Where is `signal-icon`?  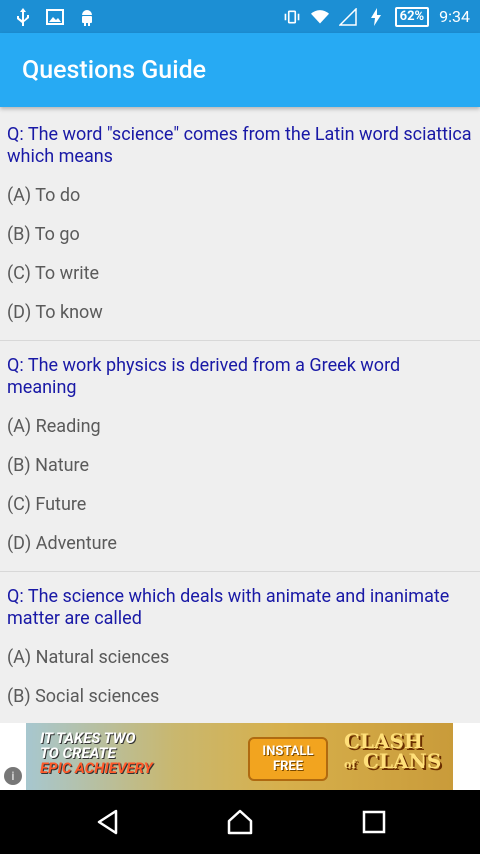
signal-icon is located at coordinates (347, 16).